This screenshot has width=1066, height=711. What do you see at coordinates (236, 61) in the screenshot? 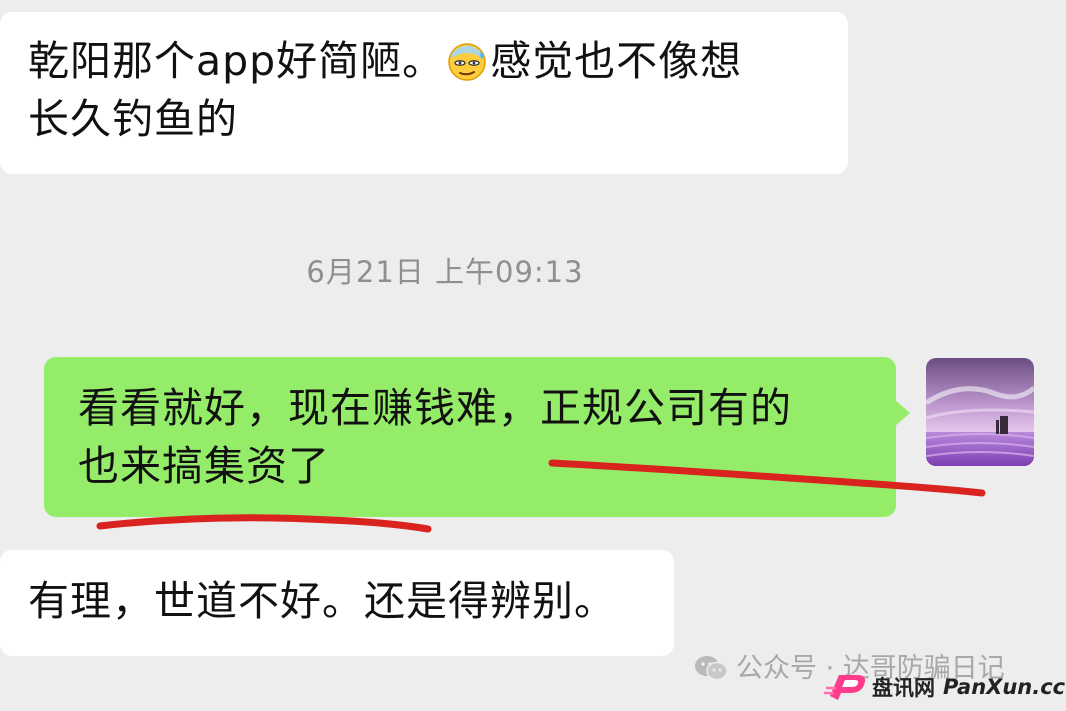
I see `message-text: 乾阳那个app好简陋。` at bounding box center [236, 61].